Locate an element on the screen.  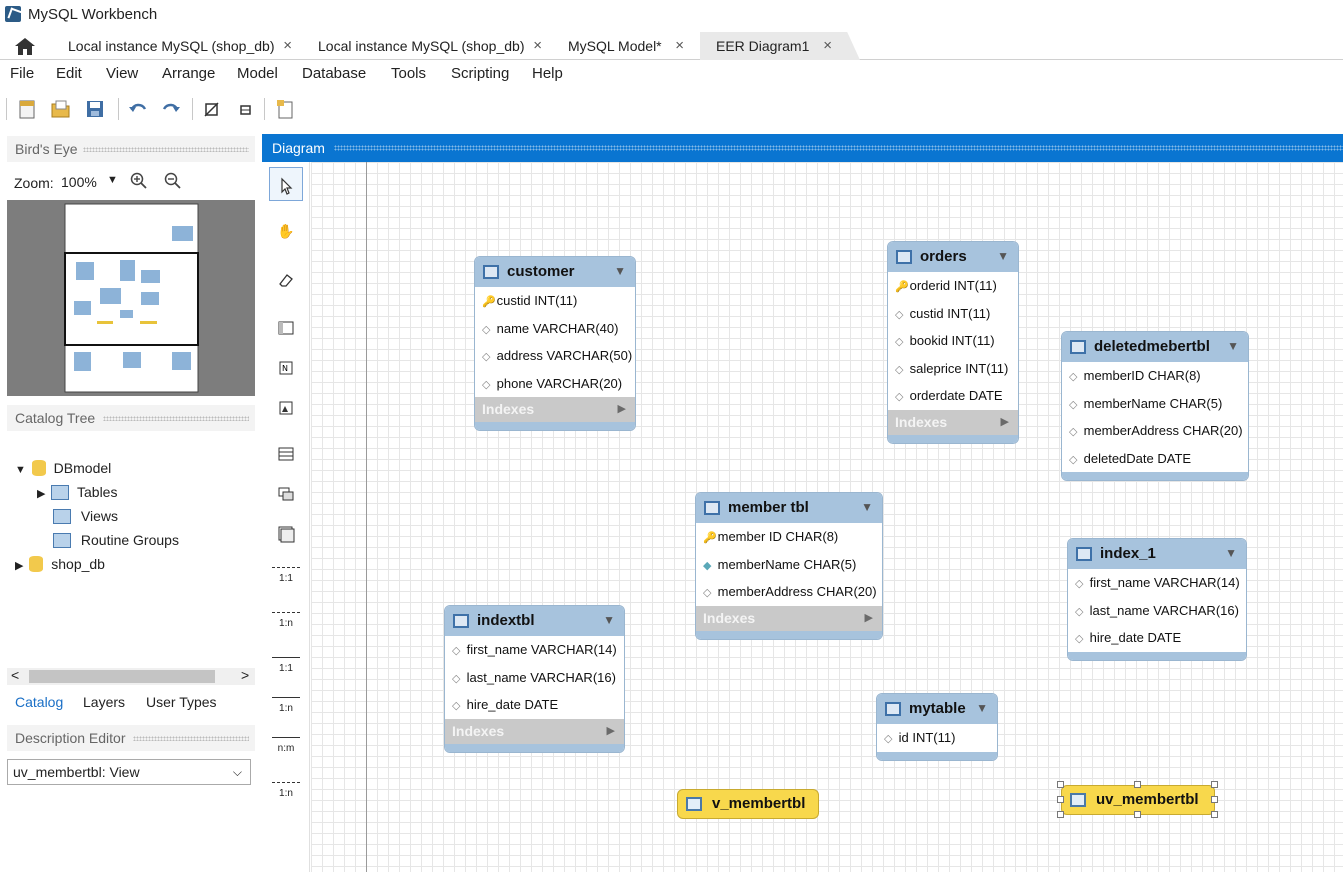
column-row: ◇ deletedDate DATE is located at coordinates (1155, 459).